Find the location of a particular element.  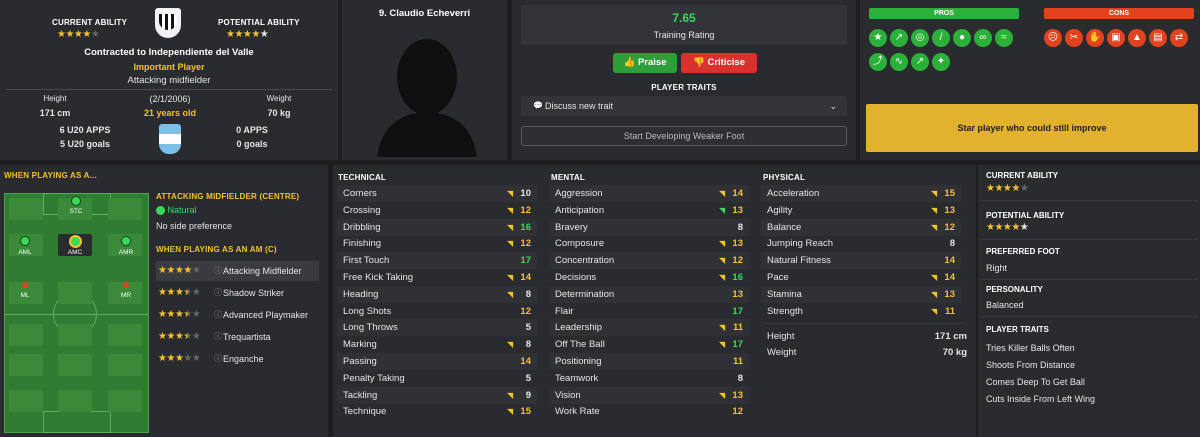

attribute-row: Flair 17 is located at coordinates (649, 311).